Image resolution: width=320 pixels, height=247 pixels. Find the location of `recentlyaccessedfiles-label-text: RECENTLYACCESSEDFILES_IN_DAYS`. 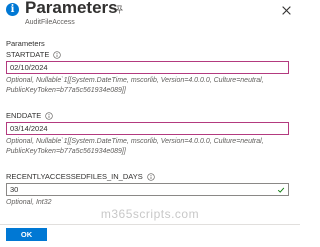

recentlyaccessedfiles-label-text: RECENTLYACCESSEDFILES_IN_DAYS is located at coordinates (74, 176).